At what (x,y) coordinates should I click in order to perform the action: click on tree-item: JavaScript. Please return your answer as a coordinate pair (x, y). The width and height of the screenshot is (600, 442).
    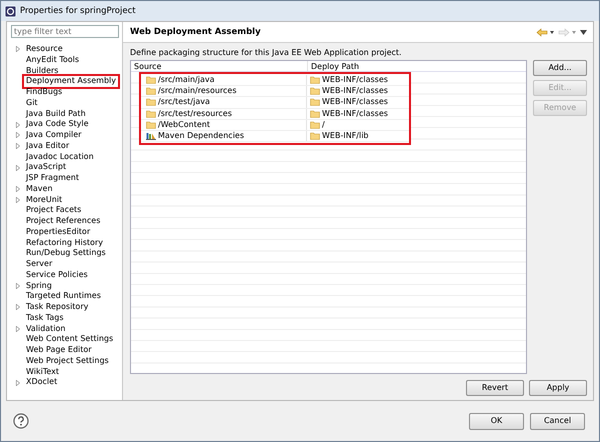
    Looking at the image, I should click on (46, 167).